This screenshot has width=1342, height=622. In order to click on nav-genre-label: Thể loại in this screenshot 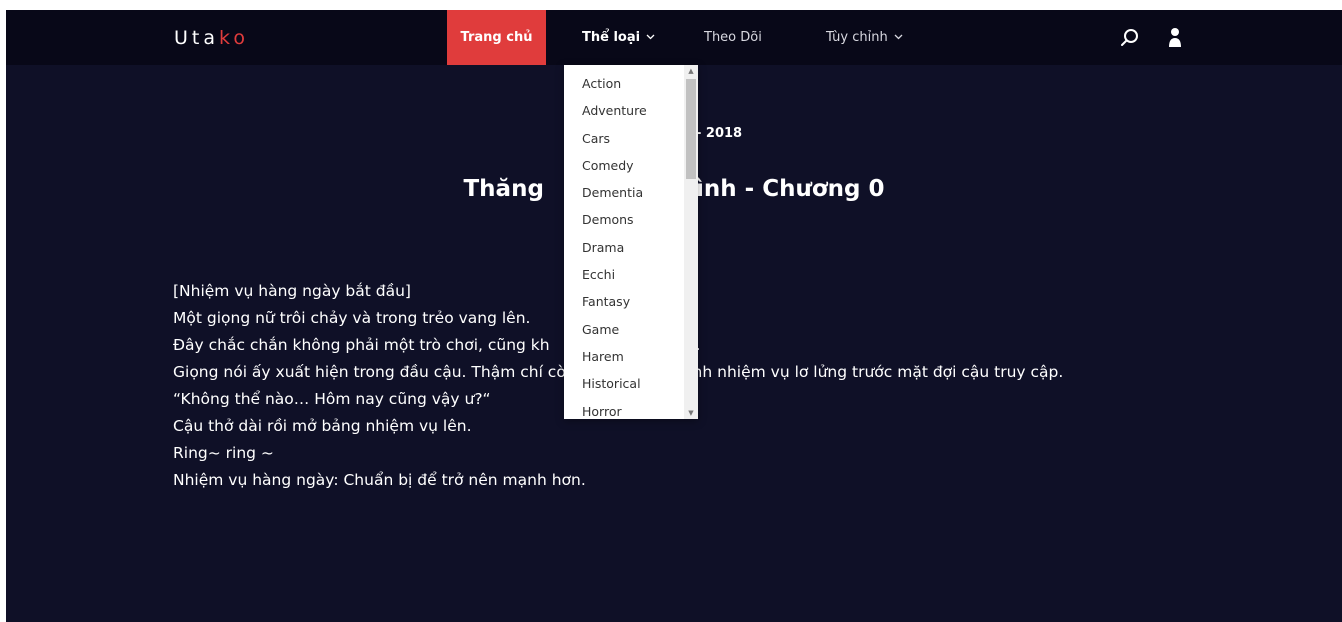, I will do `click(611, 37)`.